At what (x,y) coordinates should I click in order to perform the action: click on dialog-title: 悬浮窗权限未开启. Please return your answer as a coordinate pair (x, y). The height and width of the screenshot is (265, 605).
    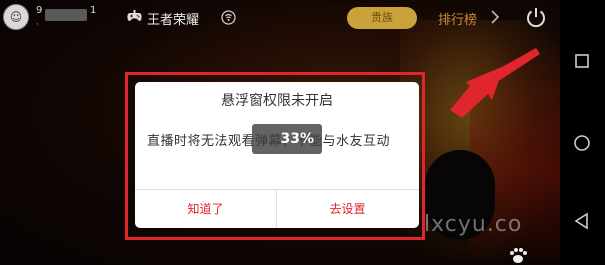
    Looking at the image, I should click on (277, 101).